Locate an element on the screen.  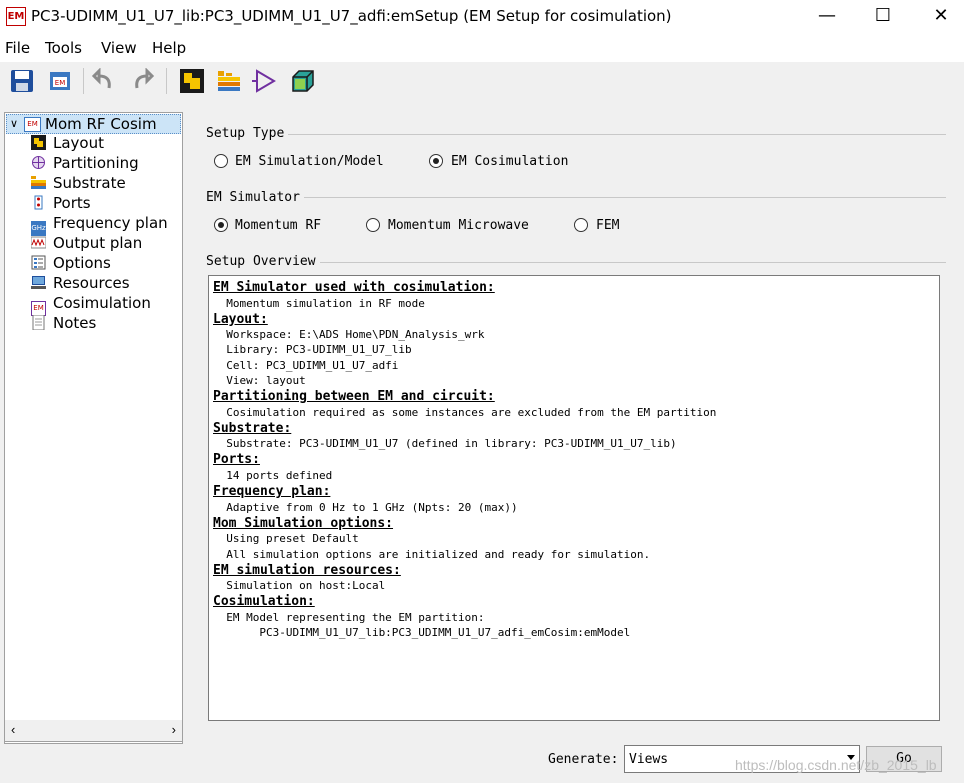
tree-item-notes: Notes is located at coordinates (63, 324).